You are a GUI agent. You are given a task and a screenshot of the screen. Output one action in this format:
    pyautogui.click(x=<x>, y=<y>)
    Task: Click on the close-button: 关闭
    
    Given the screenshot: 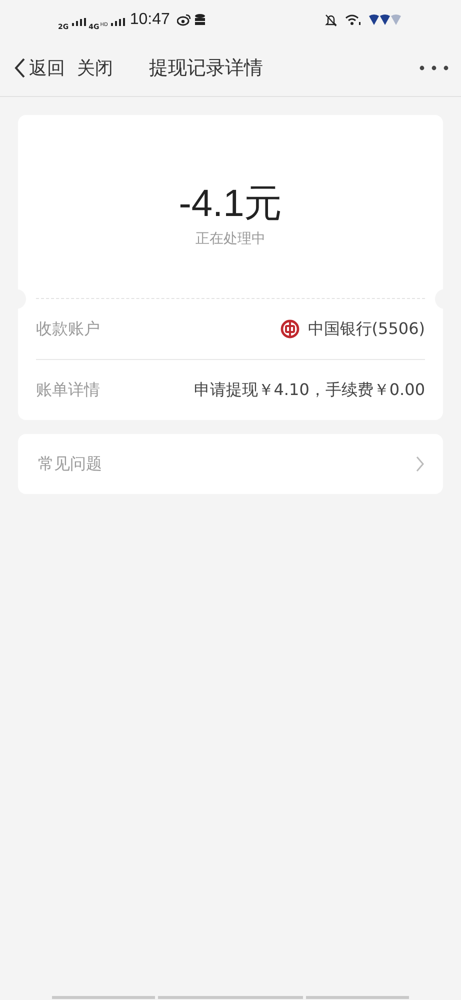 What is the action you would take?
    pyautogui.click(x=95, y=68)
    